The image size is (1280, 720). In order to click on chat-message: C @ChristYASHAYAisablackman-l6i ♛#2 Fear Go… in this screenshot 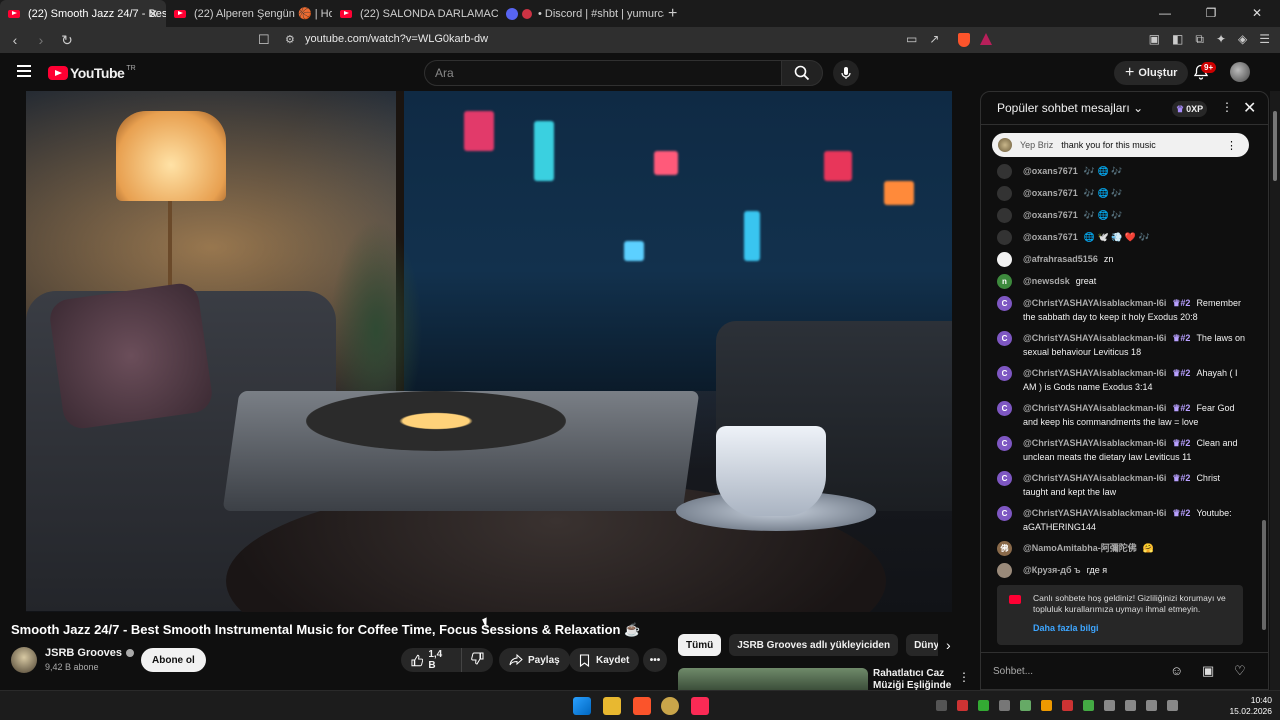, I will do `click(1122, 415)`.